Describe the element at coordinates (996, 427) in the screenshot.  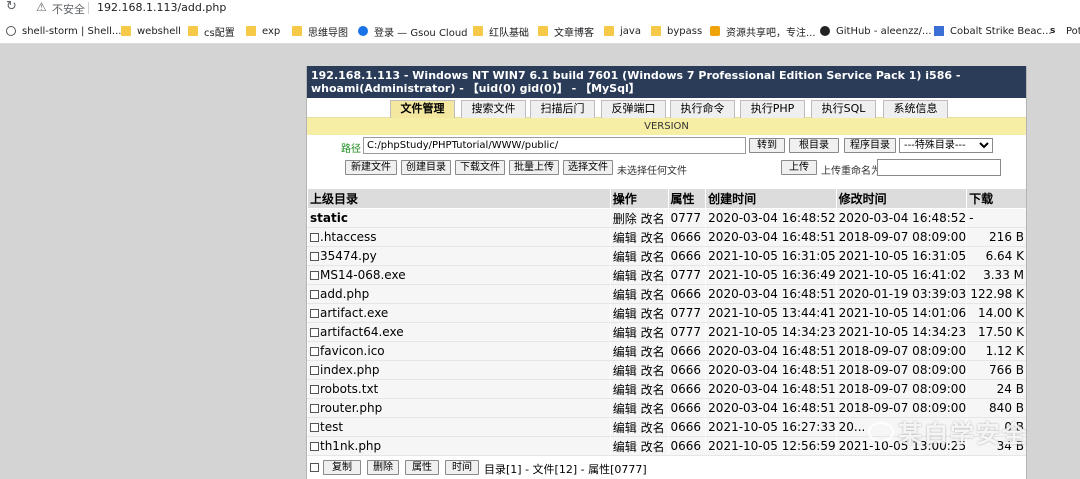
I see `row-size: 0 B` at that location.